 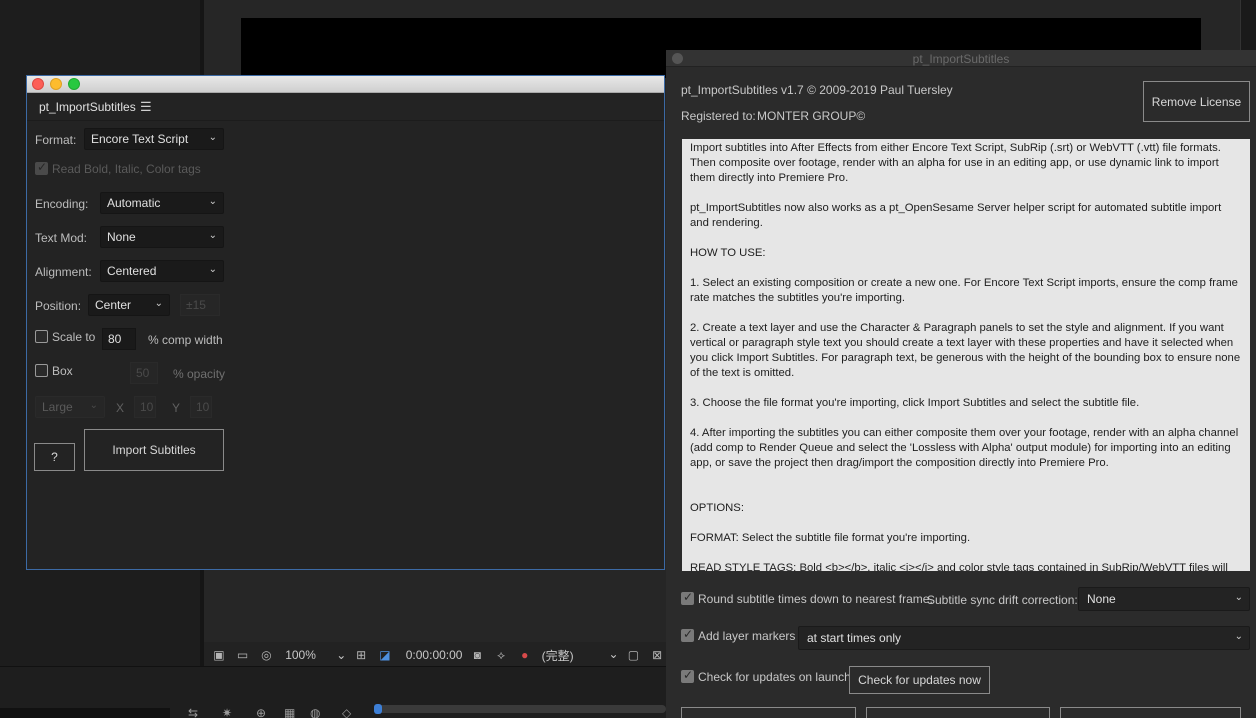 I want to click on window-title: pt_ImportSubtitles, so click(x=961, y=59).